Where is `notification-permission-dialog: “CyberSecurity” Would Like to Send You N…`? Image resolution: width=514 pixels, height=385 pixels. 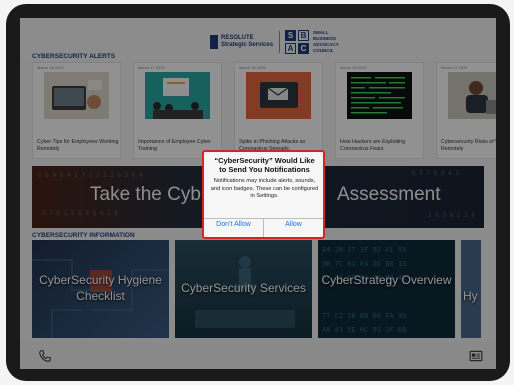 notification-permission-dialog: “CyberSecurity” Would Like to Send You N… is located at coordinates (263, 194).